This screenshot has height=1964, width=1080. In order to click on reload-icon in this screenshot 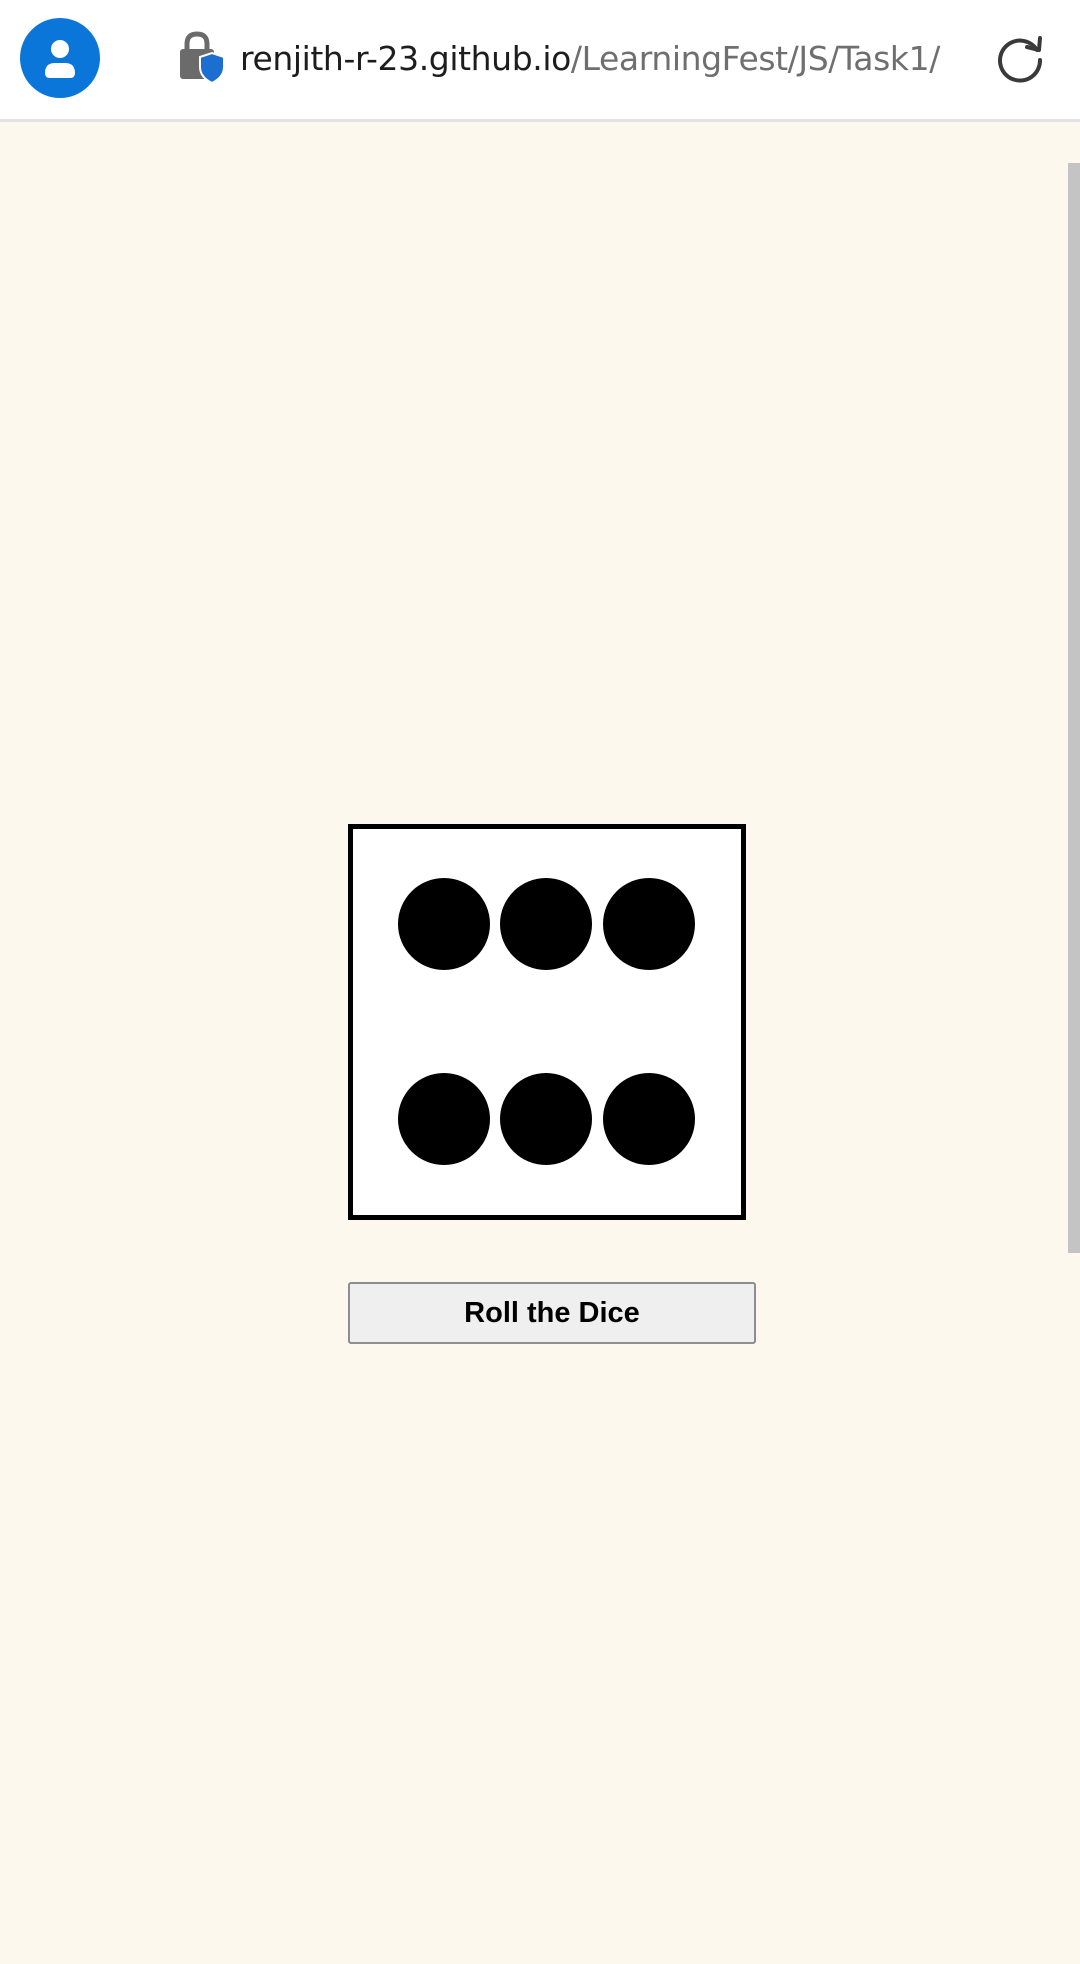, I will do `click(1020, 58)`.